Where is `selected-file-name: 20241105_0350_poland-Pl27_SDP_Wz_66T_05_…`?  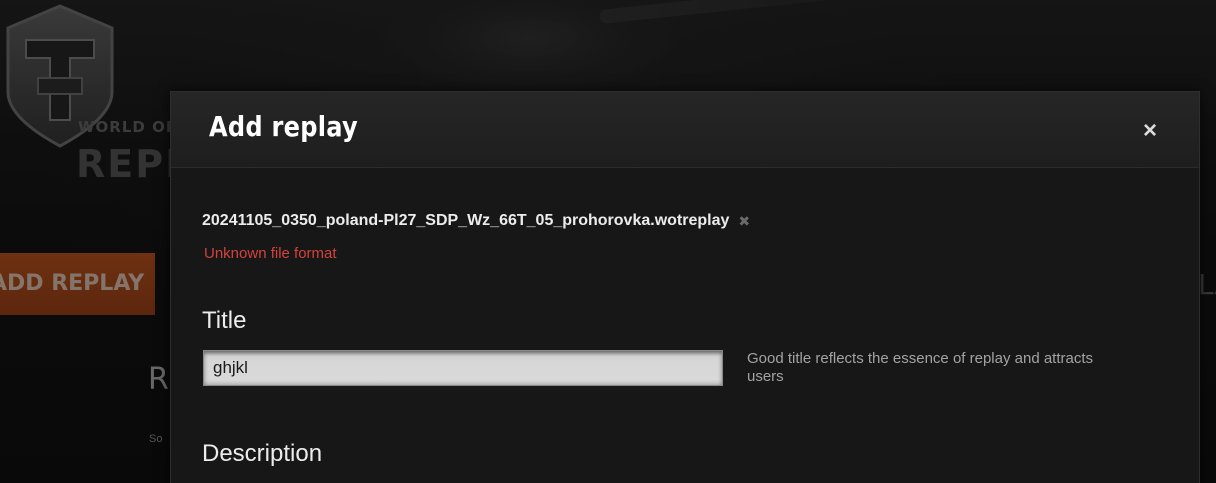
selected-file-name: 20241105_0350_poland-Pl27_SDP_Wz_66T_05_… is located at coordinates (466, 220).